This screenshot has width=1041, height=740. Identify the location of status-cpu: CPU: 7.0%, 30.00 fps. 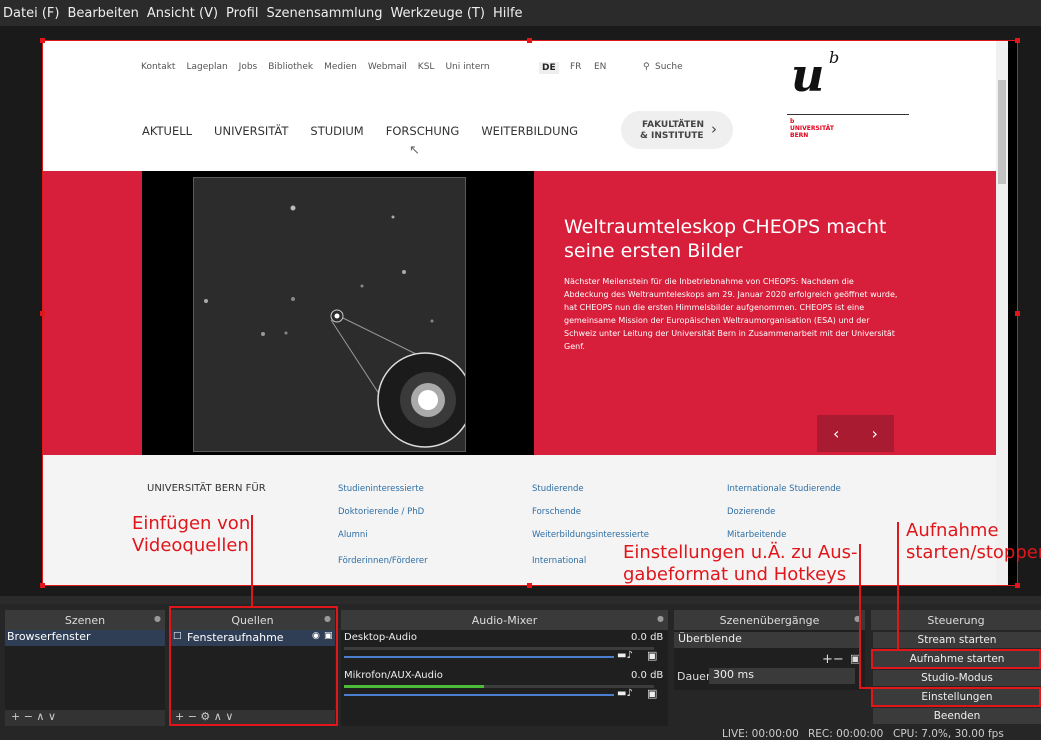
(948, 734).